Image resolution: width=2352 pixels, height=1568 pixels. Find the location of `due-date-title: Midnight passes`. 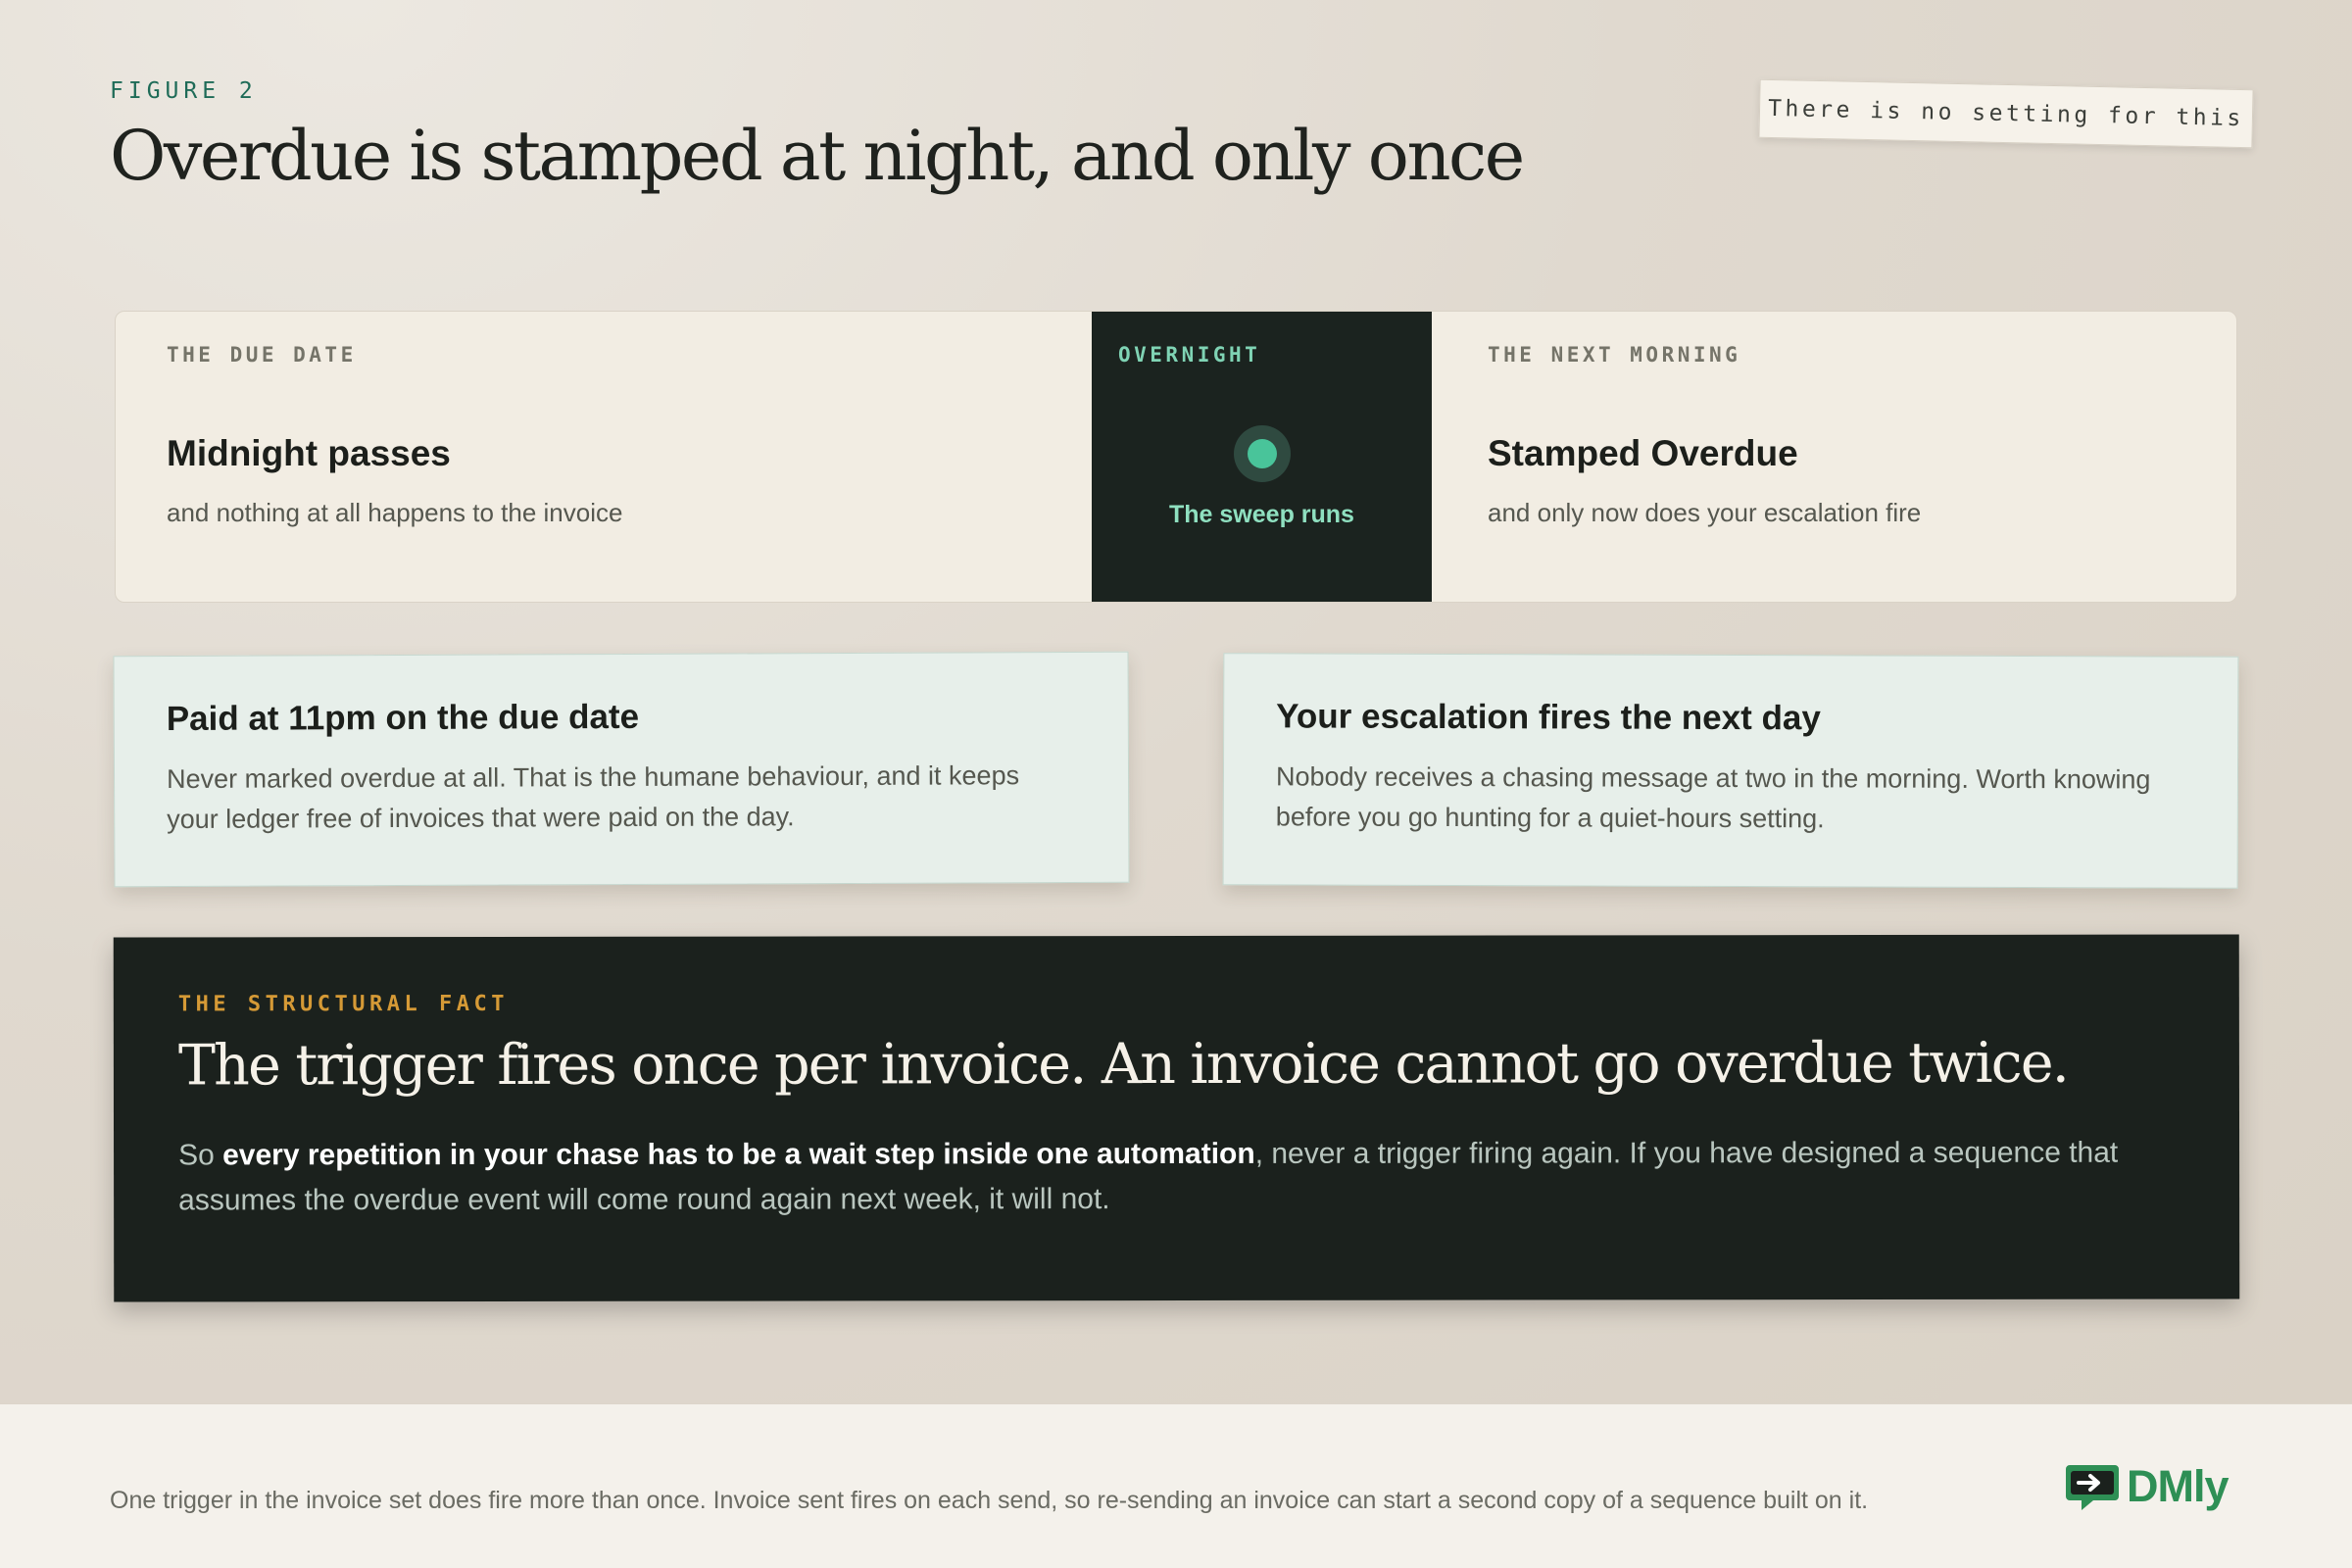

due-date-title: Midnight passes is located at coordinates (309, 453).